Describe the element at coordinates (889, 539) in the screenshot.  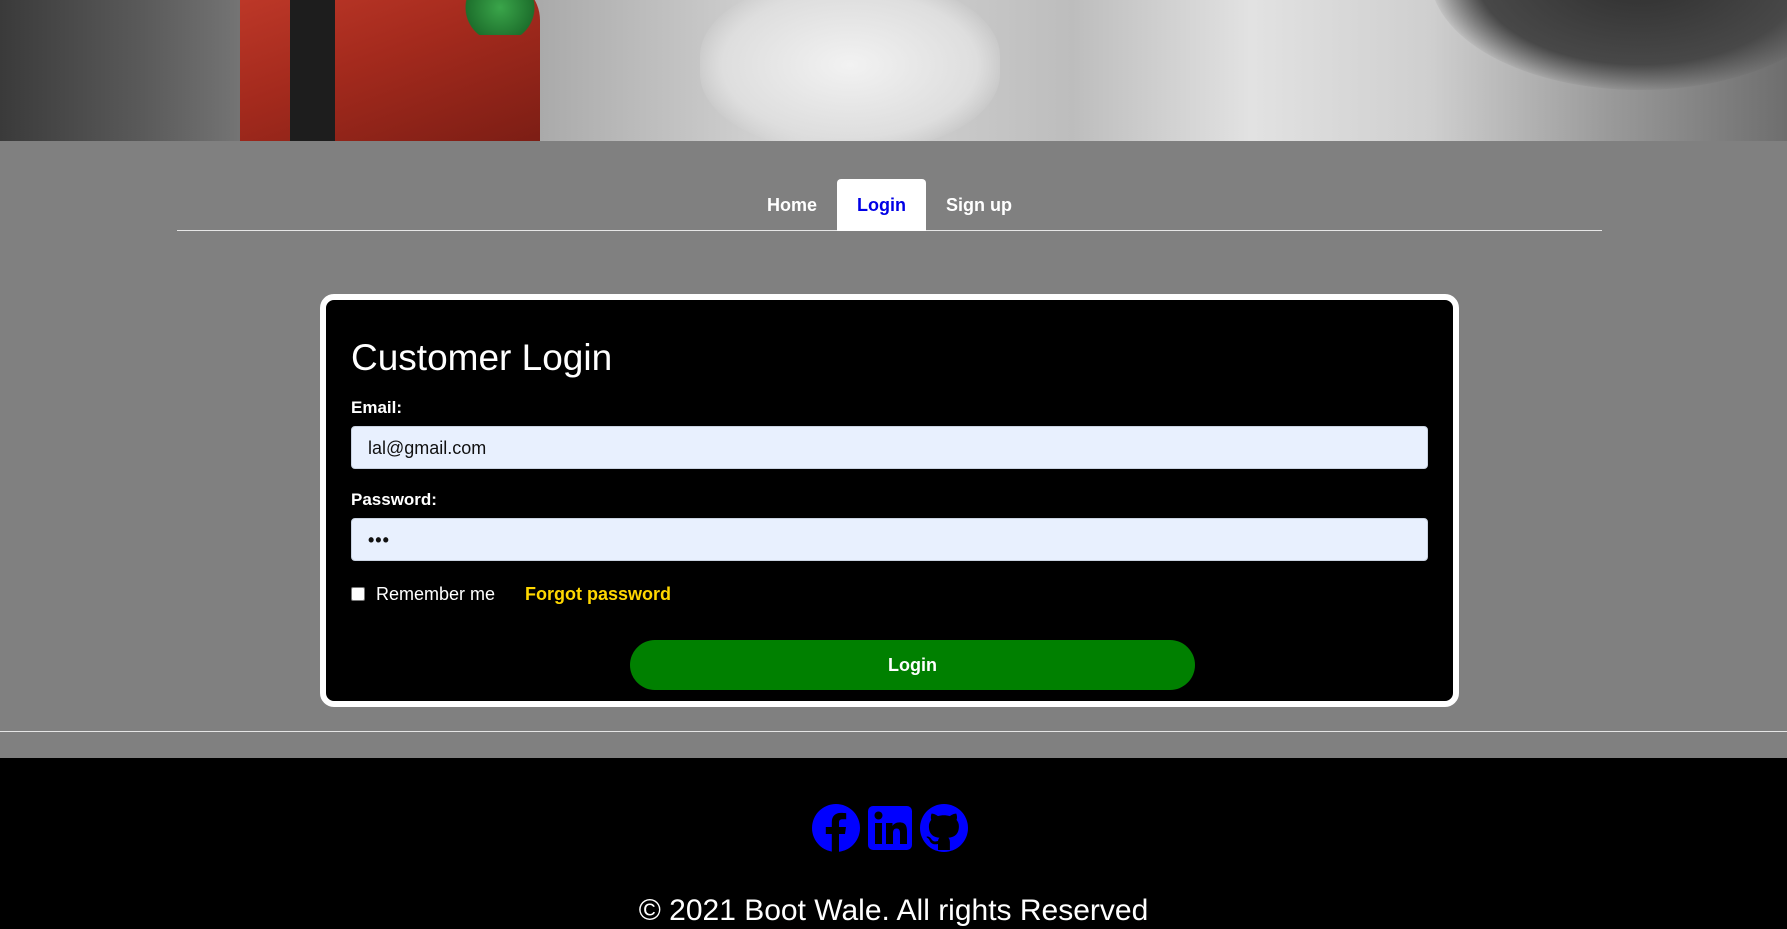
I see `password-field: •••` at that location.